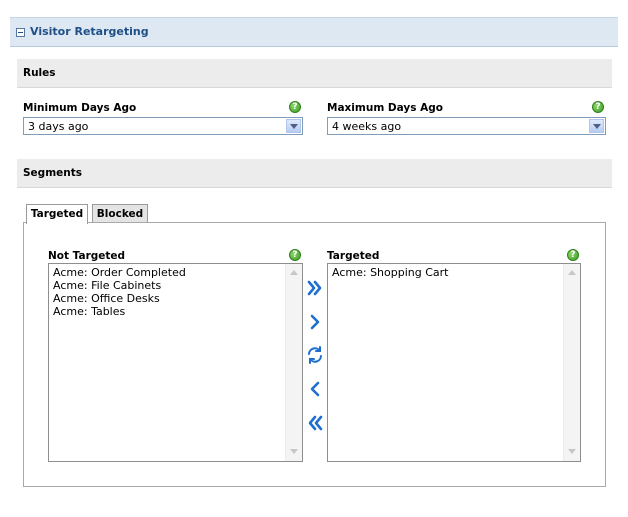  Describe the element at coordinates (80, 108) in the screenshot. I see `min-days-label: Minimum Days Ago` at that location.